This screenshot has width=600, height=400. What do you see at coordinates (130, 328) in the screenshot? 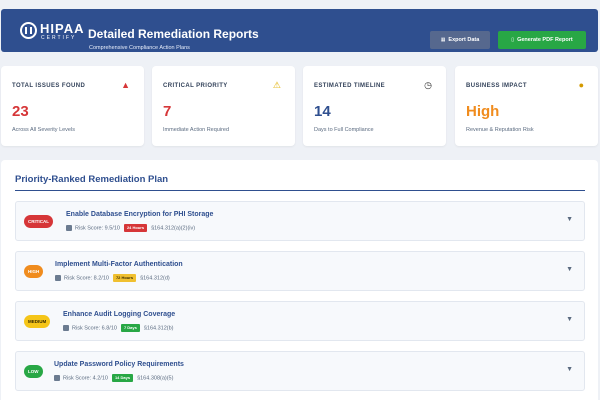
I see `timeframe-badge: 7 Days` at bounding box center [130, 328].